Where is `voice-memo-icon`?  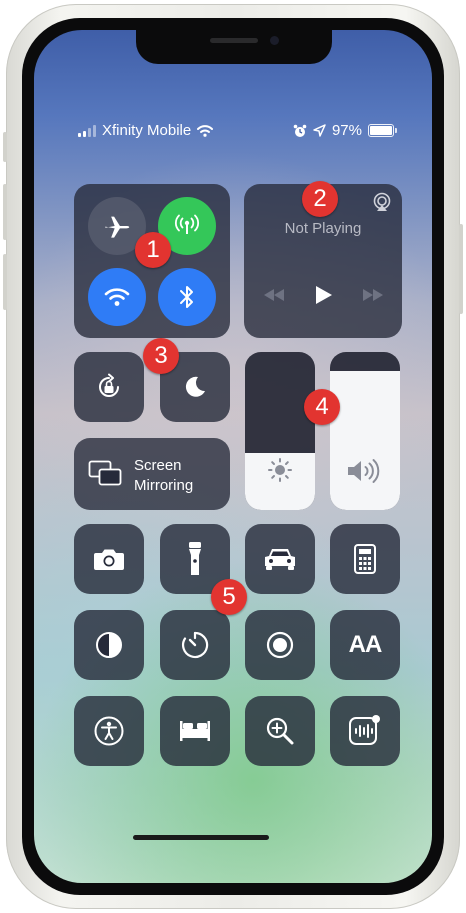
voice-memo-icon is located at coordinates (364, 730).